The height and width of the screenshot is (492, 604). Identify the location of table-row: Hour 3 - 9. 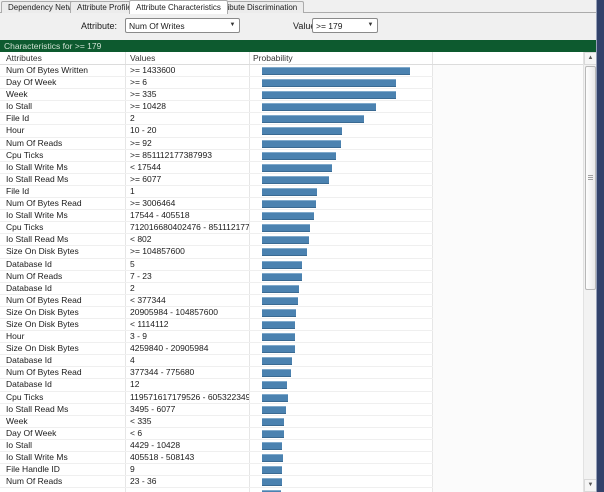
(216, 337).